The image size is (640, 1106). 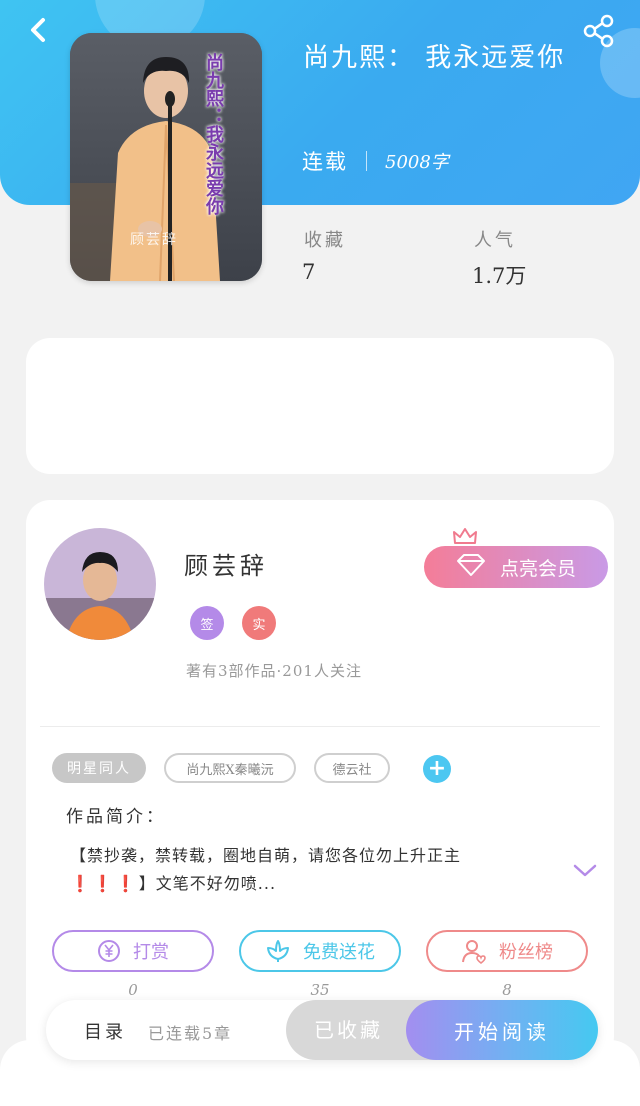 What do you see at coordinates (499, 276) in the screenshot?
I see `popularity-count: 1.7万` at bounding box center [499, 276].